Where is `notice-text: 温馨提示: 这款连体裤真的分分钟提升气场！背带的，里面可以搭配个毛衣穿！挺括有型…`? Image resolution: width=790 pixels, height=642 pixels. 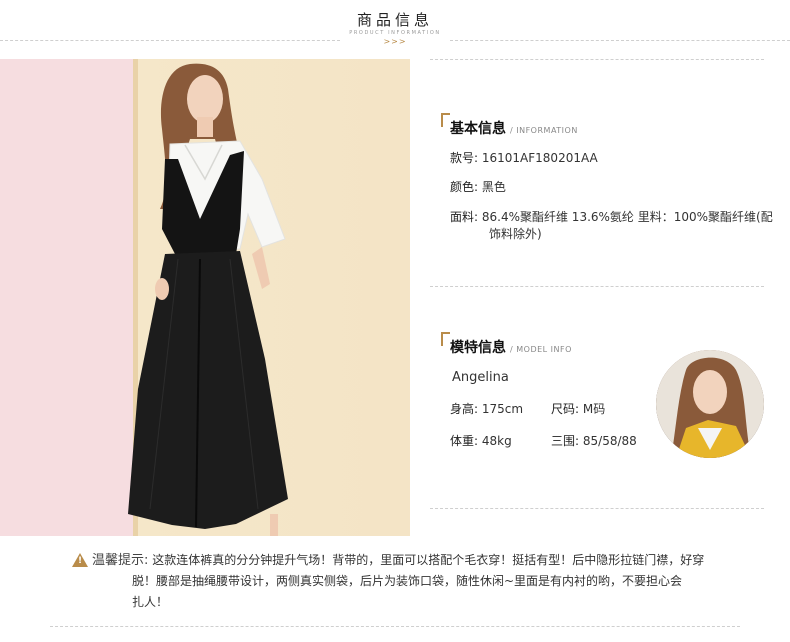 notice-text: 温馨提示: 这款连体裤真的分分钟提升气场！背带的，里面可以搭配个毛衣穿！挺括有型… is located at coordinates (402, 581).